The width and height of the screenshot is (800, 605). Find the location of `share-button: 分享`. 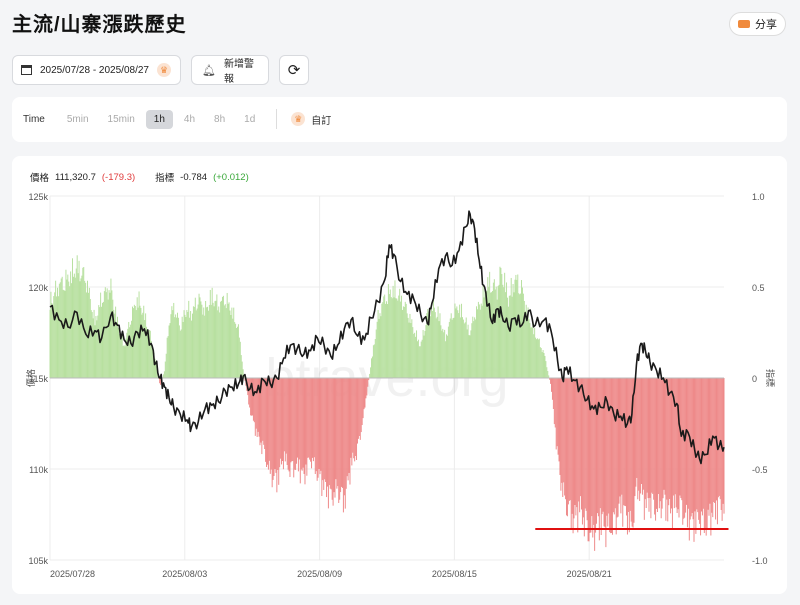

share-button: 分享 is located at coordinates (757, 24).